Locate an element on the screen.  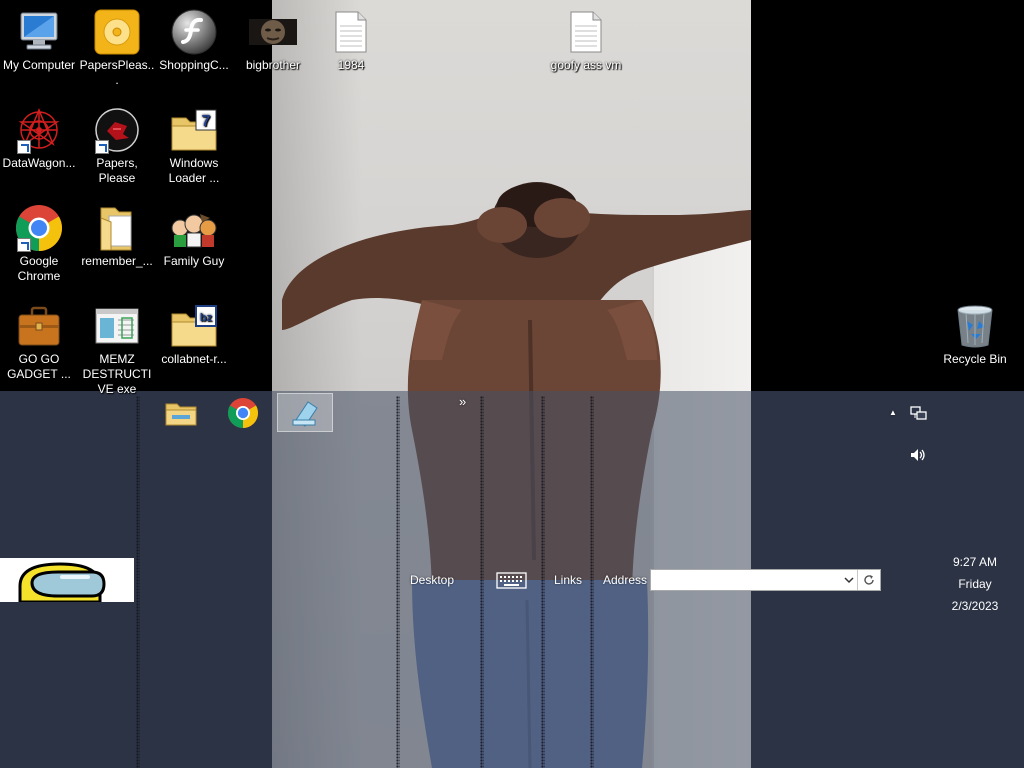
address-refresh-button is located at coordinates (868, 580).